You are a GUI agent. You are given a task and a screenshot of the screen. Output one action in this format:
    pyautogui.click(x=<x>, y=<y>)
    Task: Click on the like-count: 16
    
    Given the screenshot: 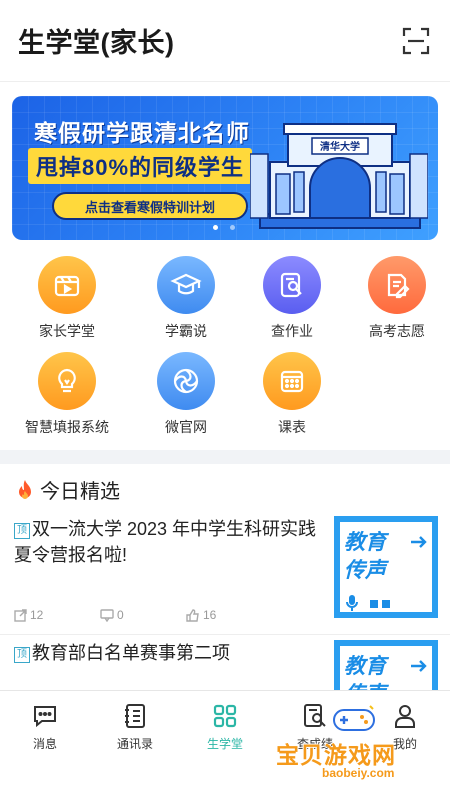 What is the action you would take?
    pyautogui.click(x=210, y=615)
    